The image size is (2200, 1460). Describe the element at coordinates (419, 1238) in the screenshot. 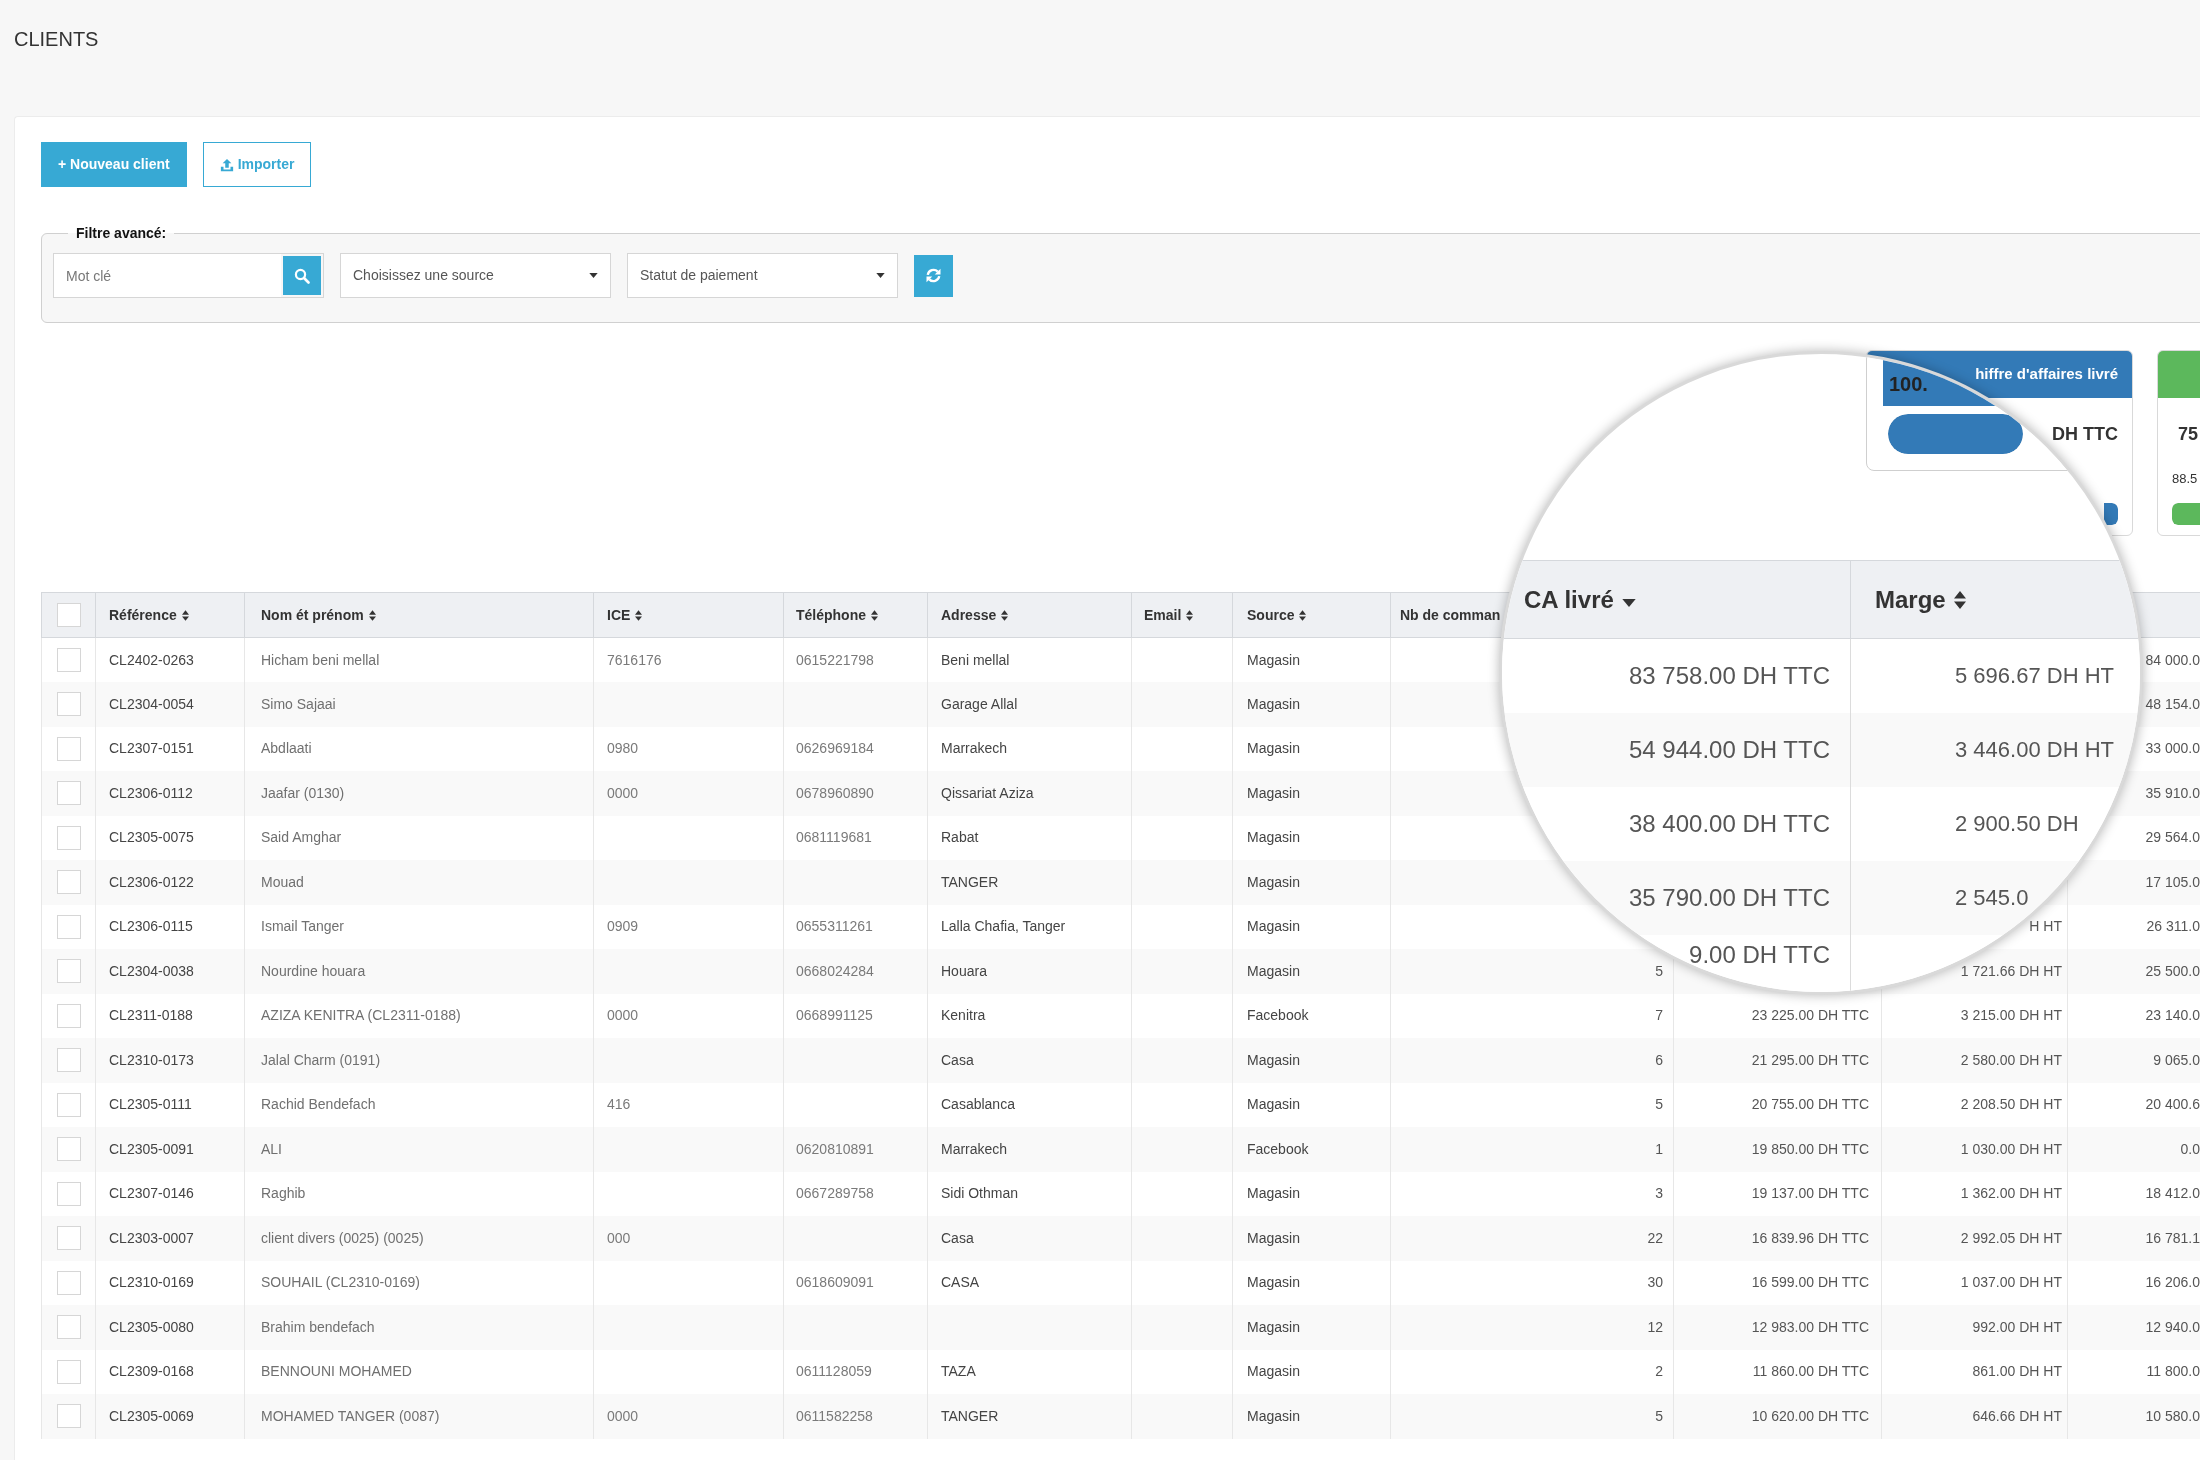

I see `table-cell: client divers (0025) (0025)` at that location.